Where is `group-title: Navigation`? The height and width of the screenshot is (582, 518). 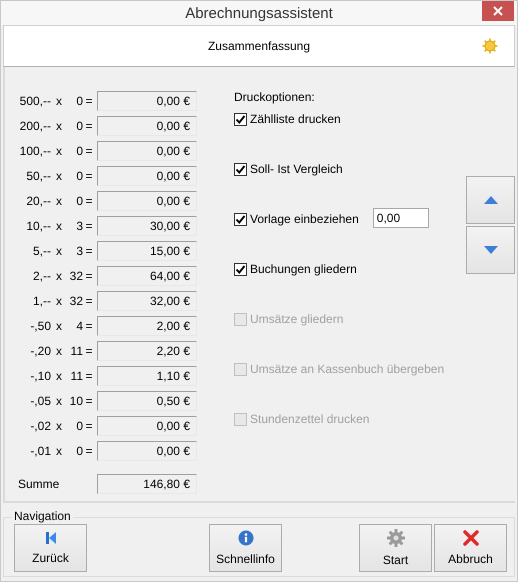
group-title: Navigation is located at coordinates (42, 516).